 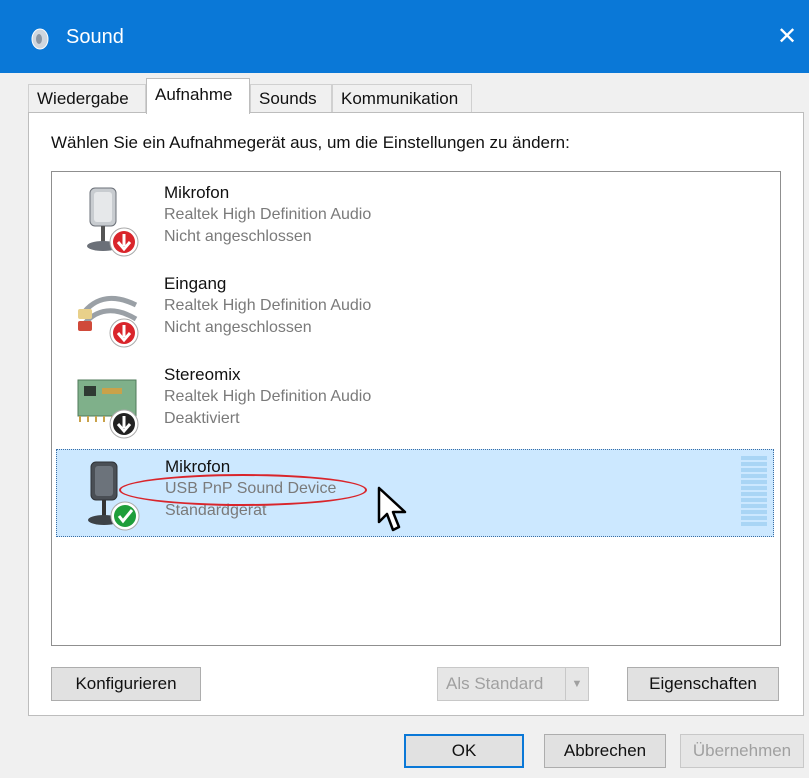 I want to click on device-name: Mikrofon, so click(x=197, y=192).